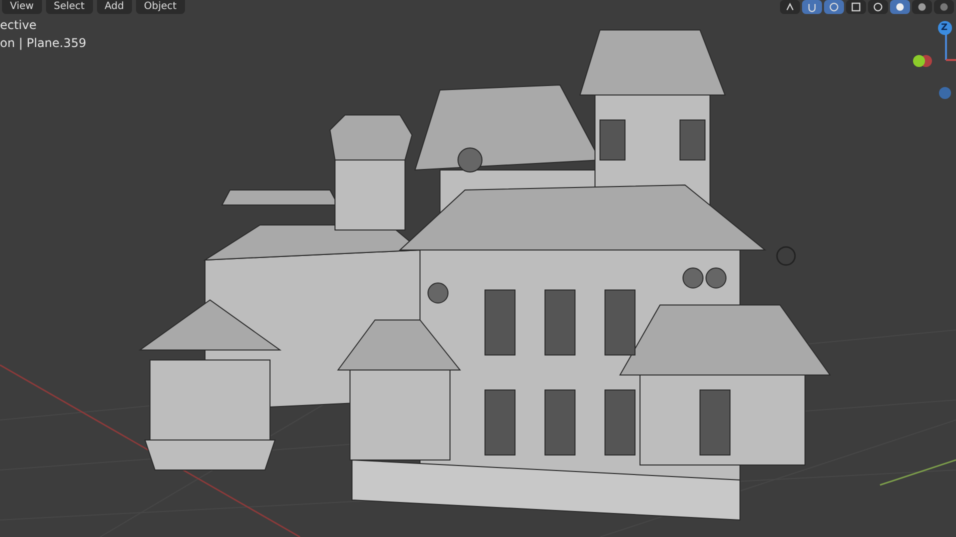 The image size is (956, 537). Describe the element at coordinates (812, 7) in the screenshot. I see `magnet-icon` at that location.